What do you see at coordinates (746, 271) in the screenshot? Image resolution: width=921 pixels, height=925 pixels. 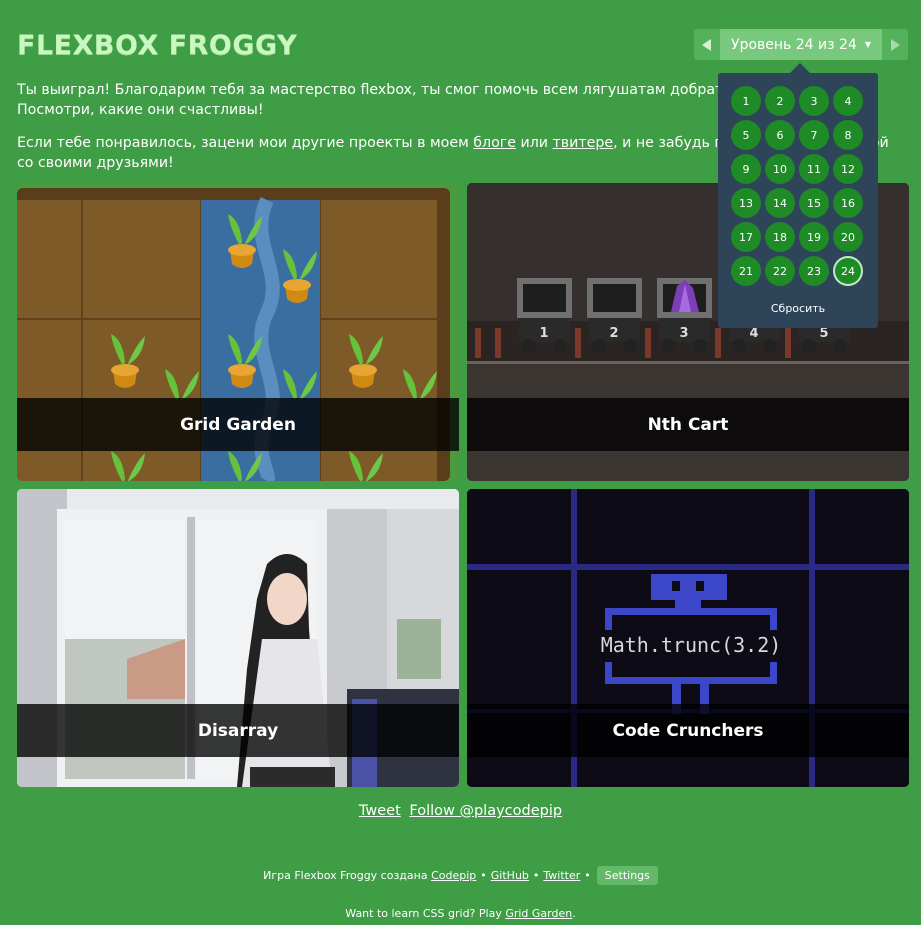 I see `level-button-21: 21` at bounding box center [746, 271].